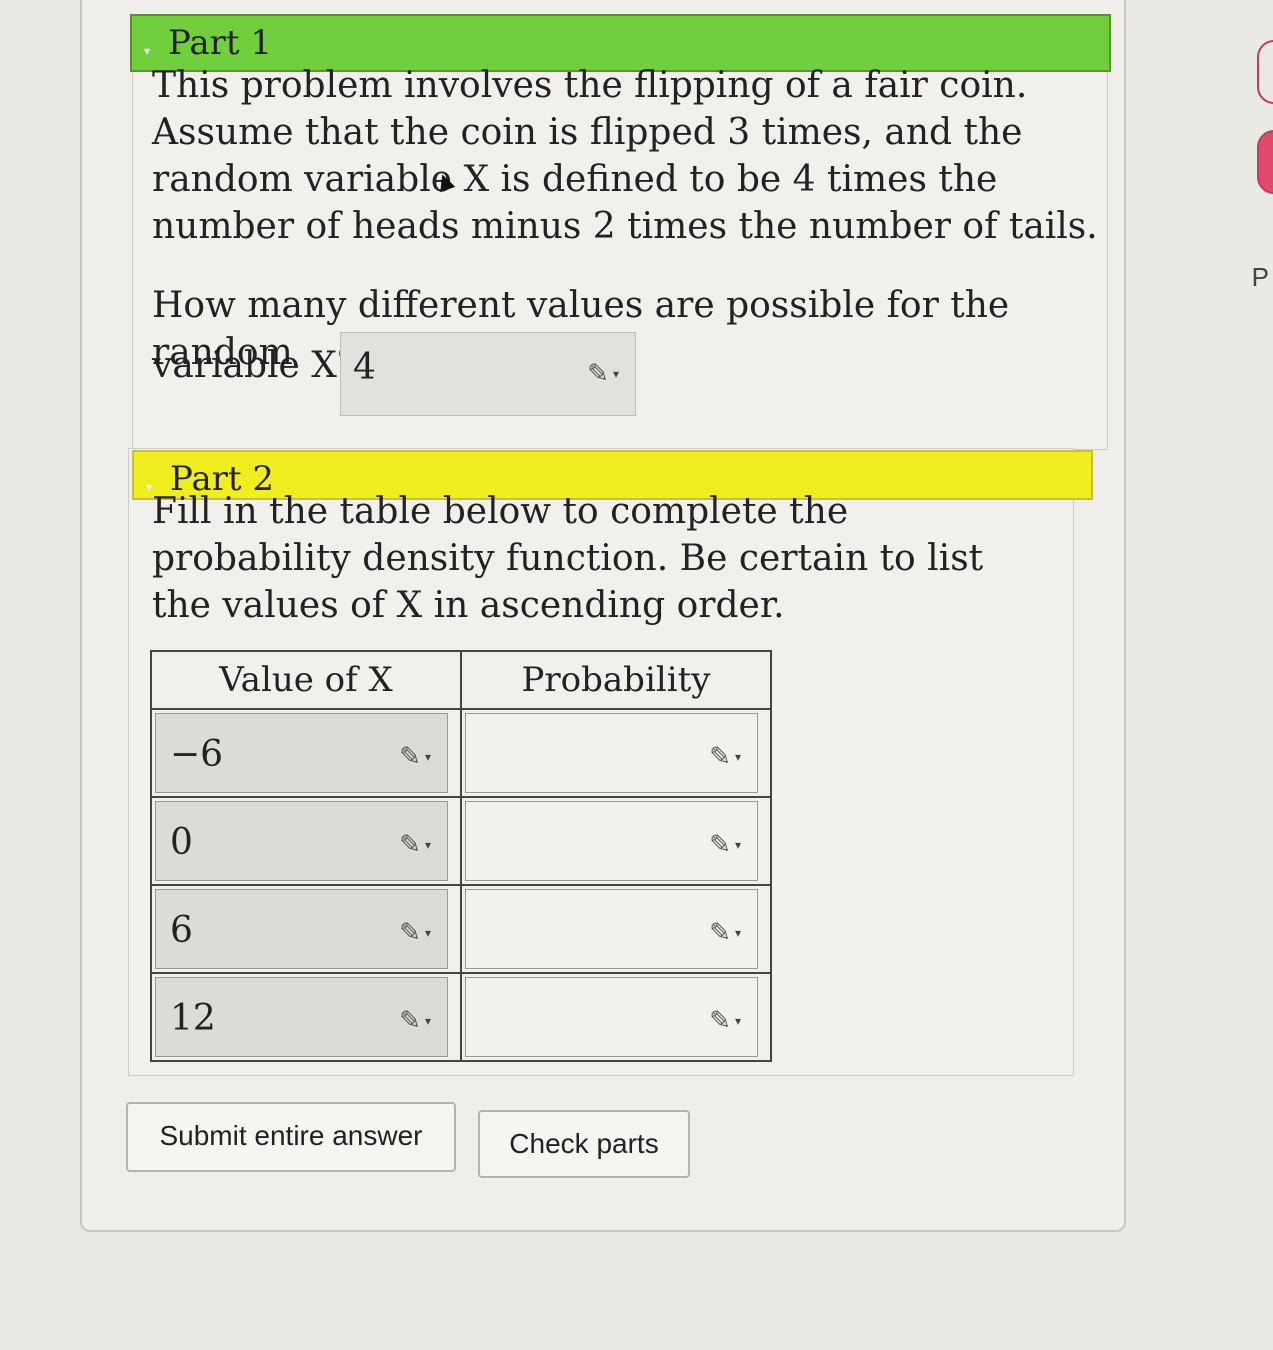  What do you see at coordinates (1260, 277) in the screenshot?
I see `edge-label: P` at bounding box center [1260, 277].